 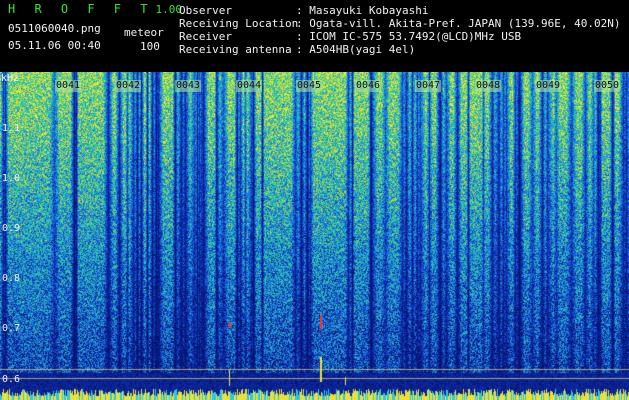 What do you see at coordinates (488, 86) in the screenshot?
I see `time-label: 0048` at bounding box center [488, 86].